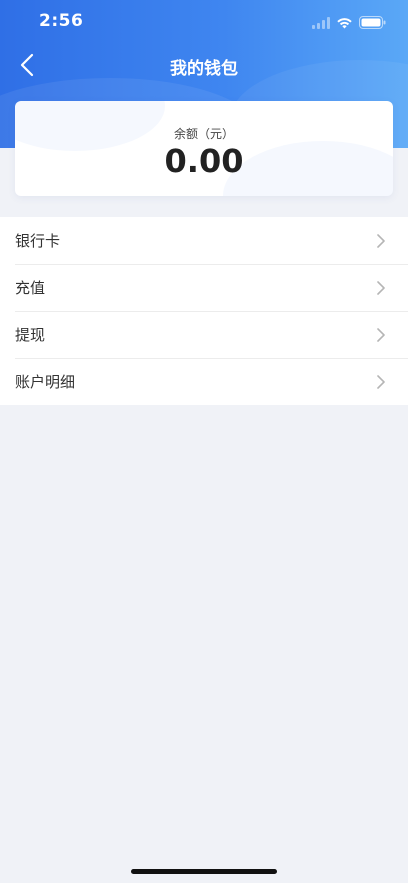  Describe the element at coordinates (204, 240) in the screenshot. I see `menu-item-bank-card: 银行卡` at that location.